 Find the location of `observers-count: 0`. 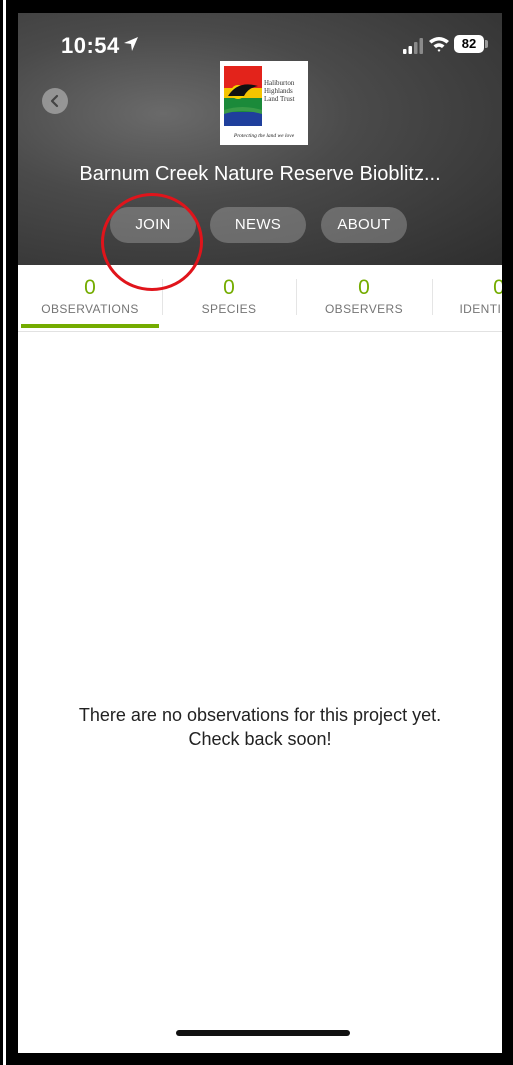

observers-count: 0 is located at coordinates (364, 287).